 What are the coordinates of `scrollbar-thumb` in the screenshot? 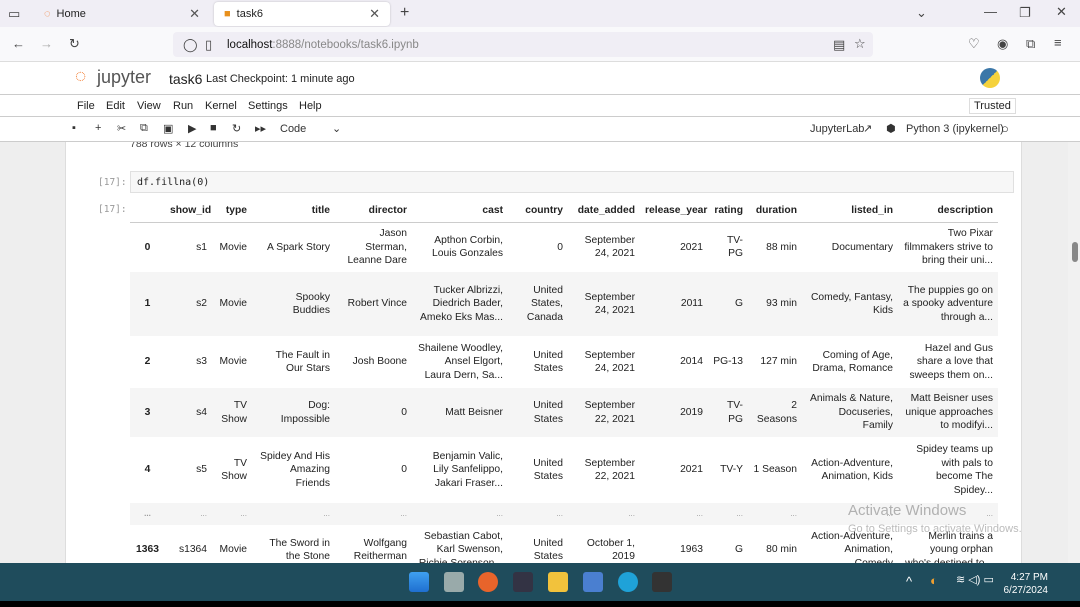 It's located at (1075, 252).